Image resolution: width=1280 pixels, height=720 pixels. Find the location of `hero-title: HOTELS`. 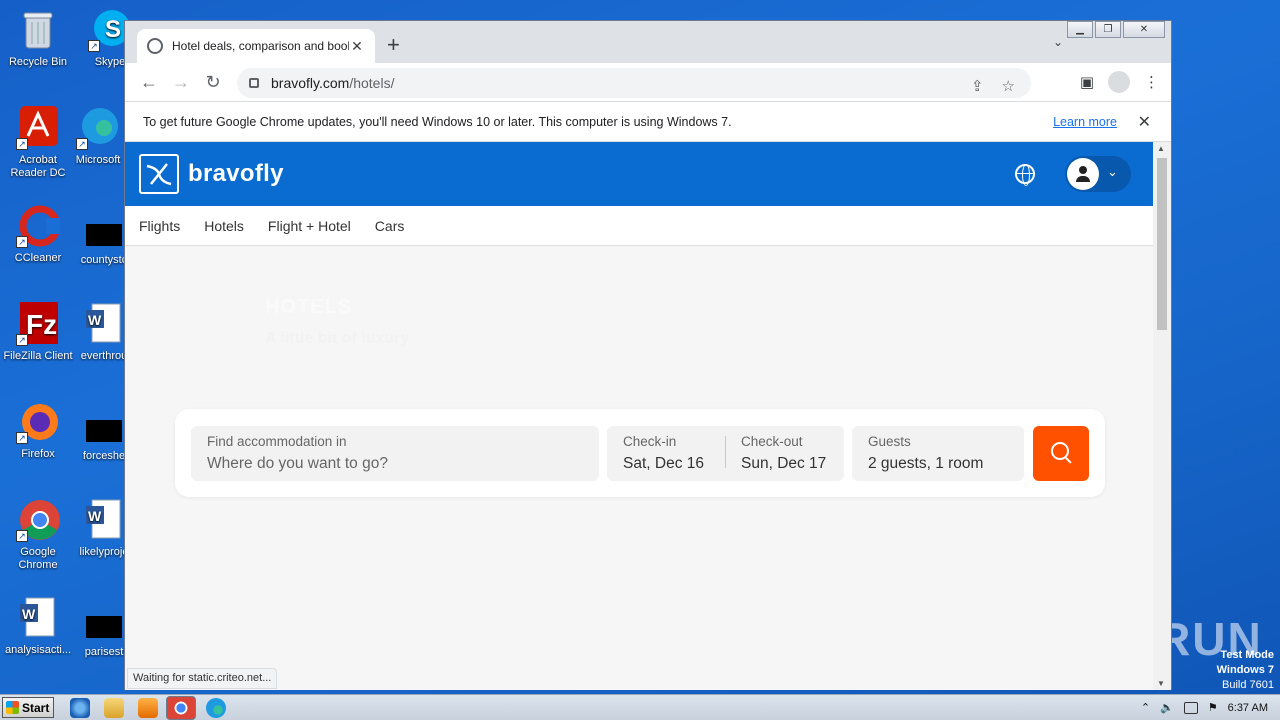

hero-title: HOTELS is located at coordinates (309, 307).